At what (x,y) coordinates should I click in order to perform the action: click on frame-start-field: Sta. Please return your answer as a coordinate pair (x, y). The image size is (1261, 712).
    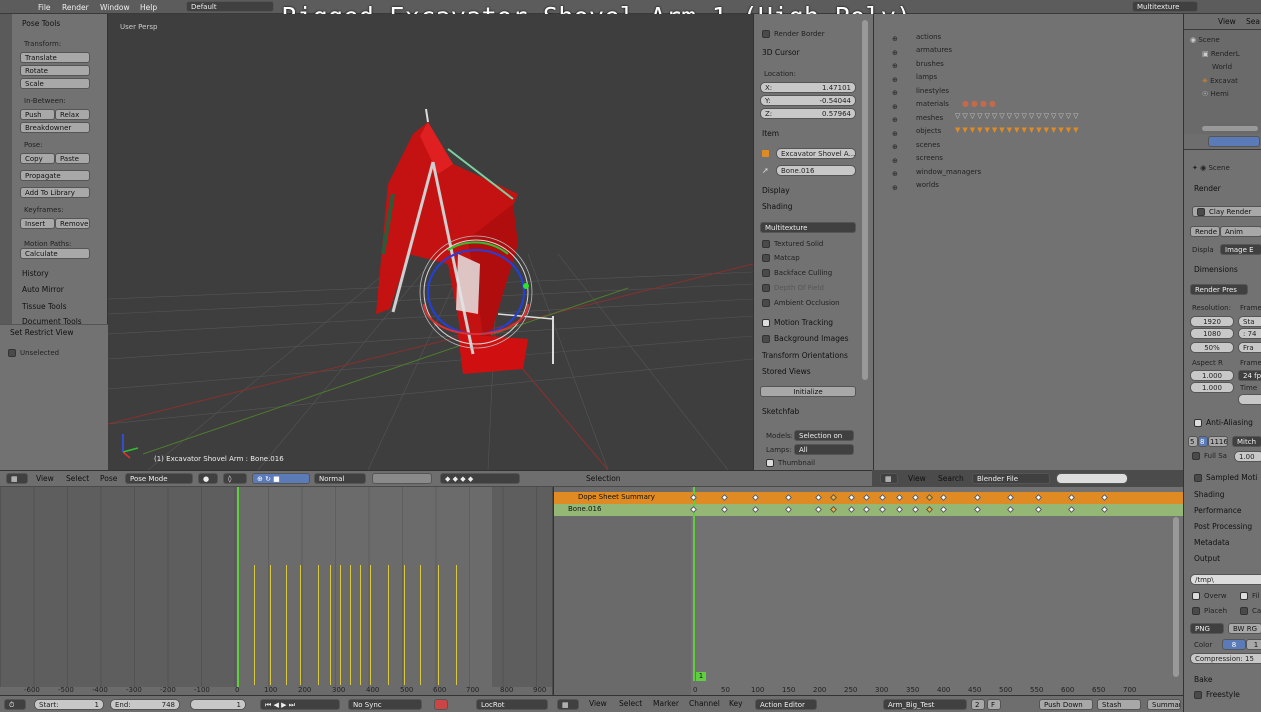
    Looking at the image, I should click on (1249, 321).